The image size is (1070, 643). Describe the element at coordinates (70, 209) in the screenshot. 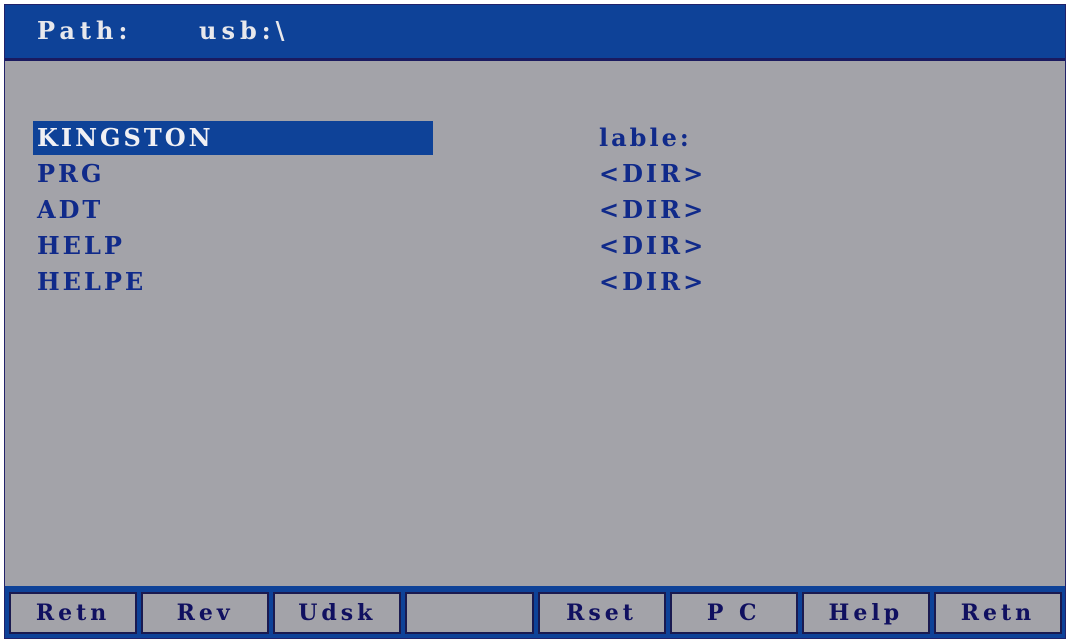

I see `file-name: ADT` at that location.